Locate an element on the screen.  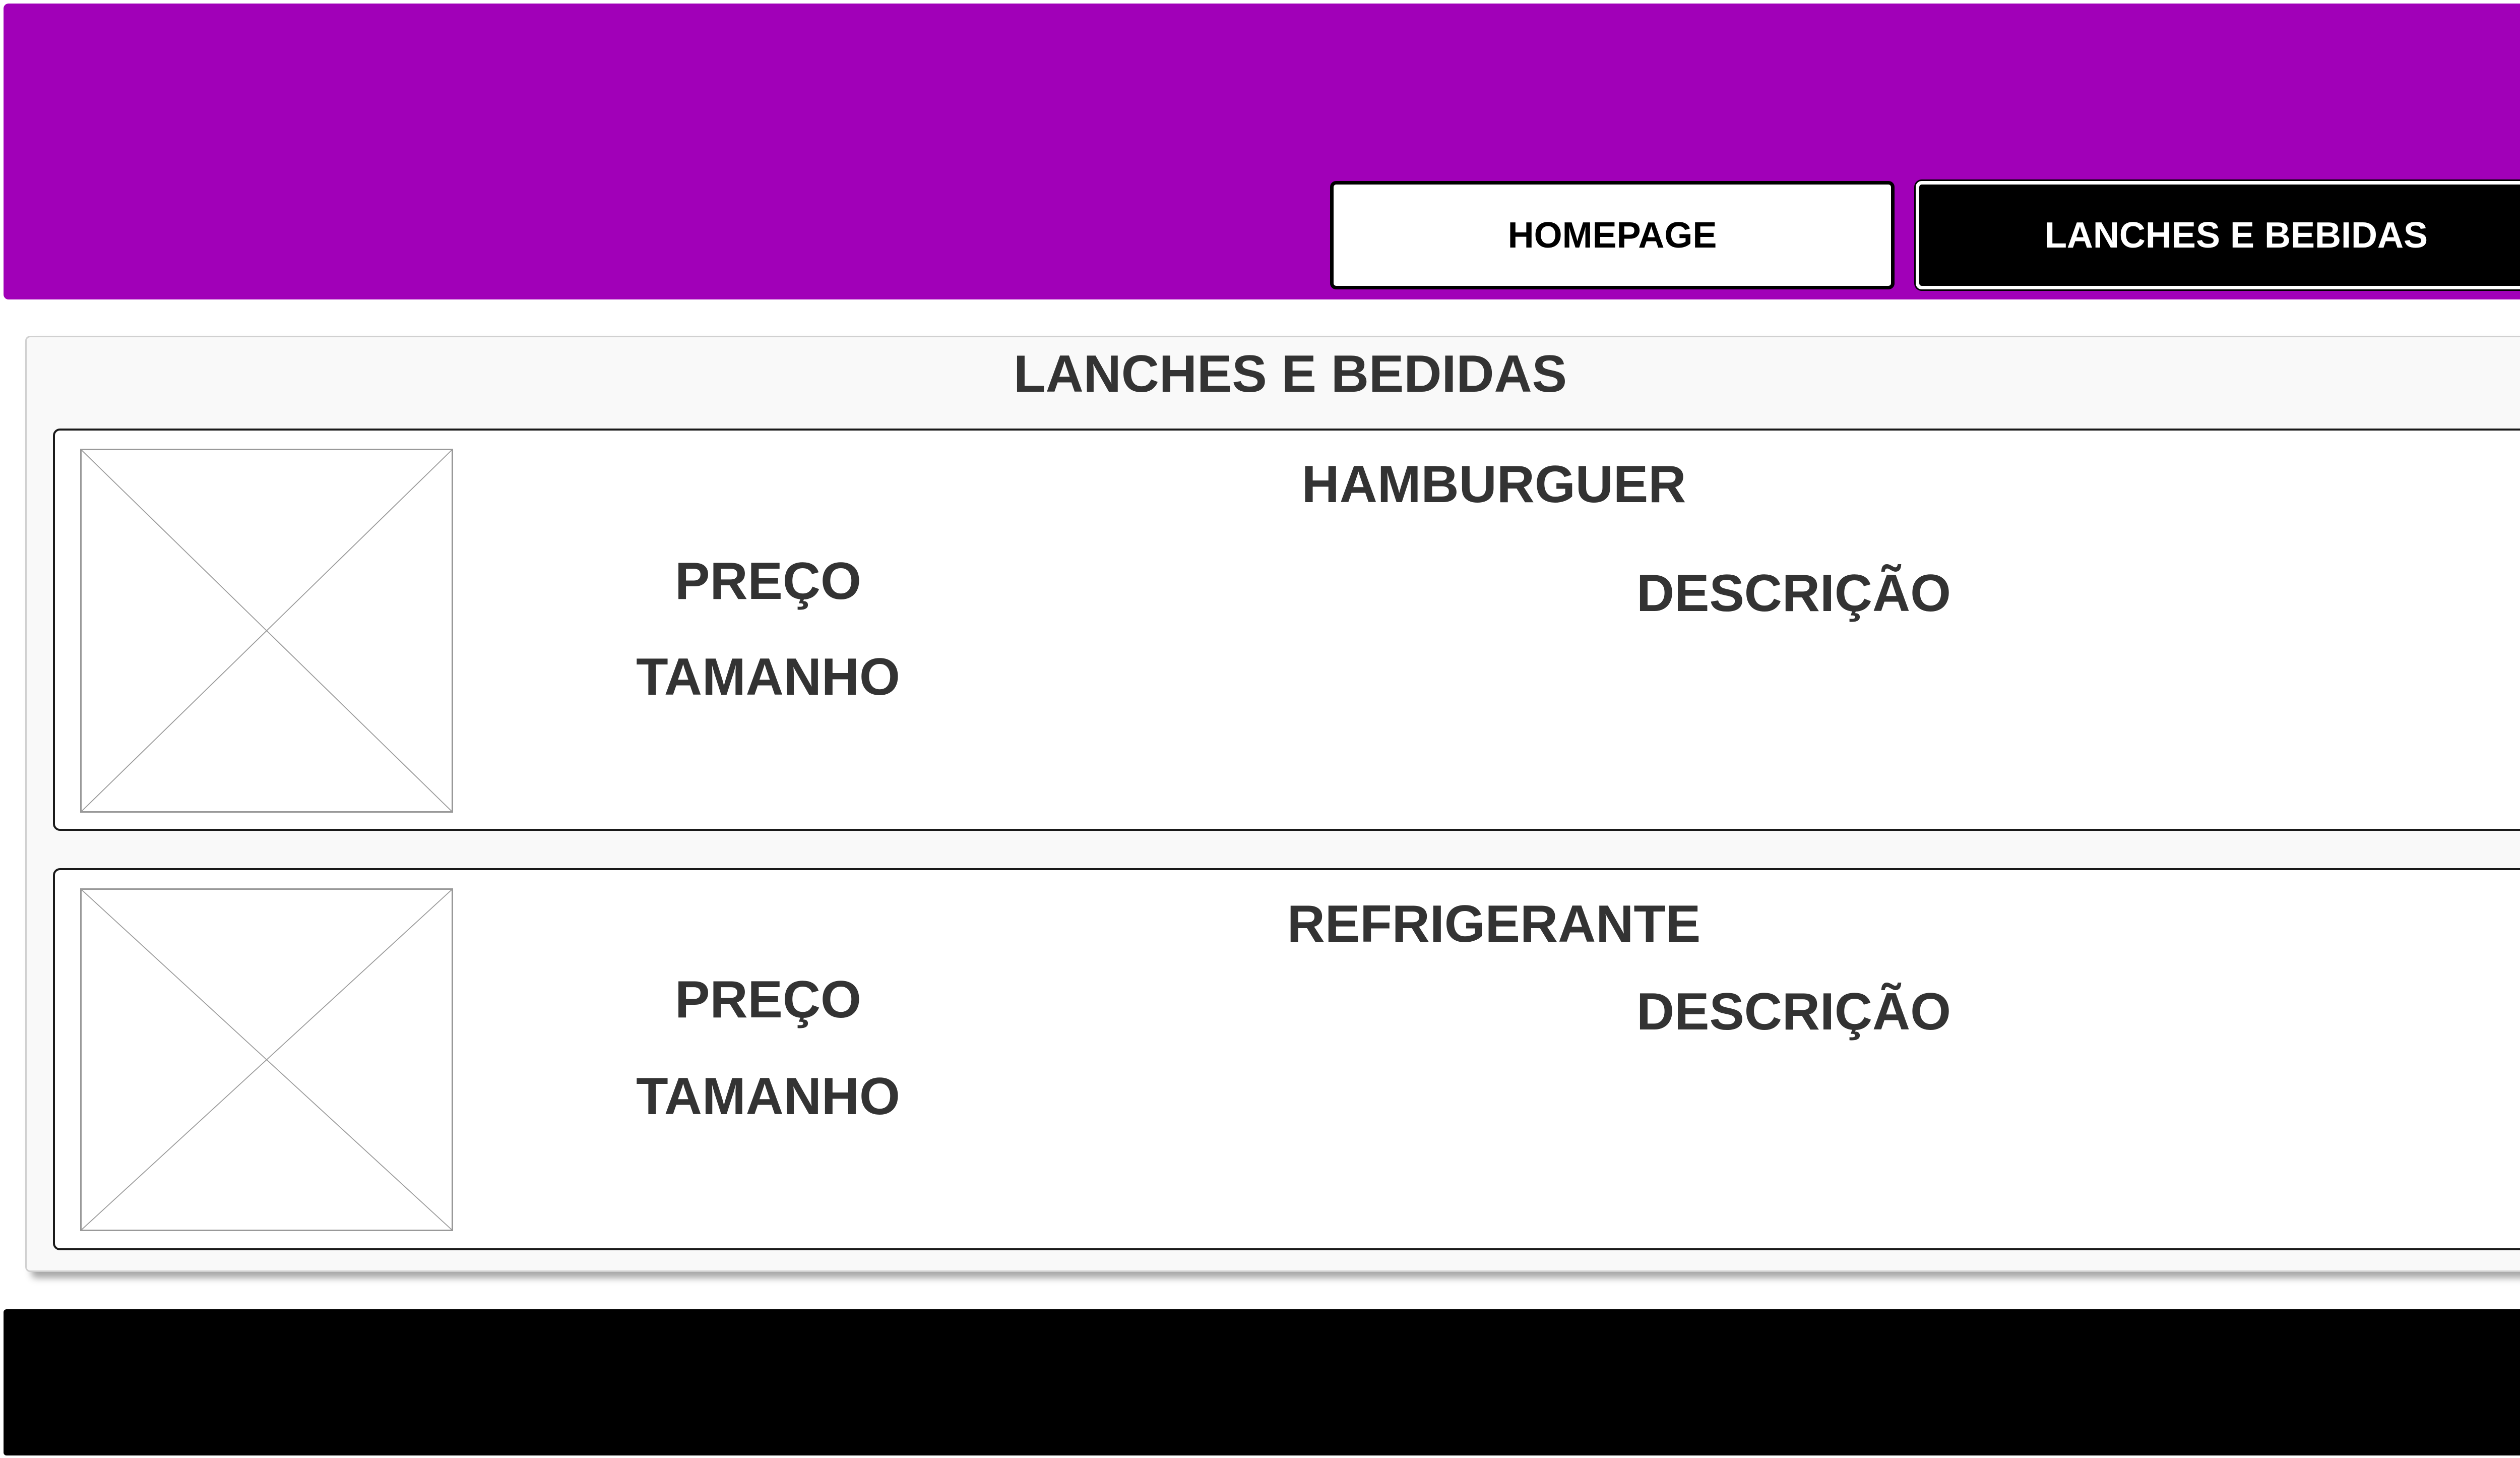
lanches-e-bebidas-button: LANCHES E BEBIDAS is located at coordinates (2218, 235).